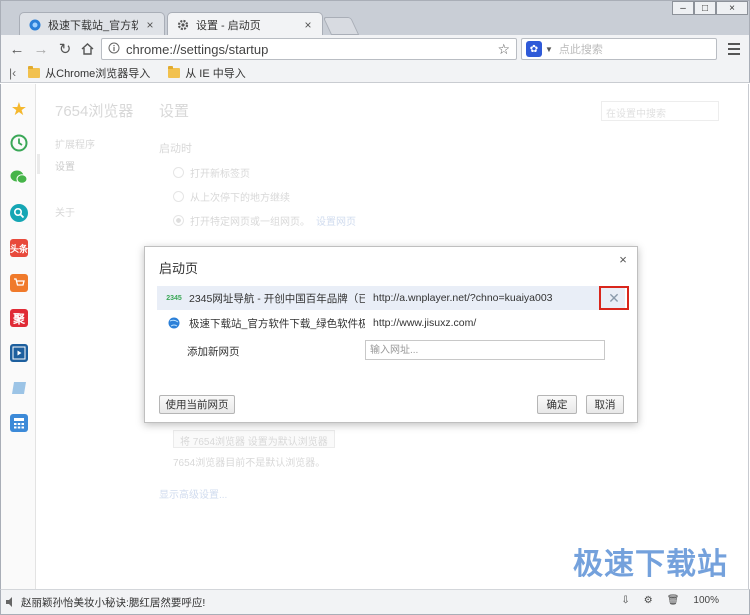 The height and width of the screenshot is (615, 750). Describe the element at coordinates (549, 49) in the screenshot. I see `chevron-down-icon: ▼` at that location.